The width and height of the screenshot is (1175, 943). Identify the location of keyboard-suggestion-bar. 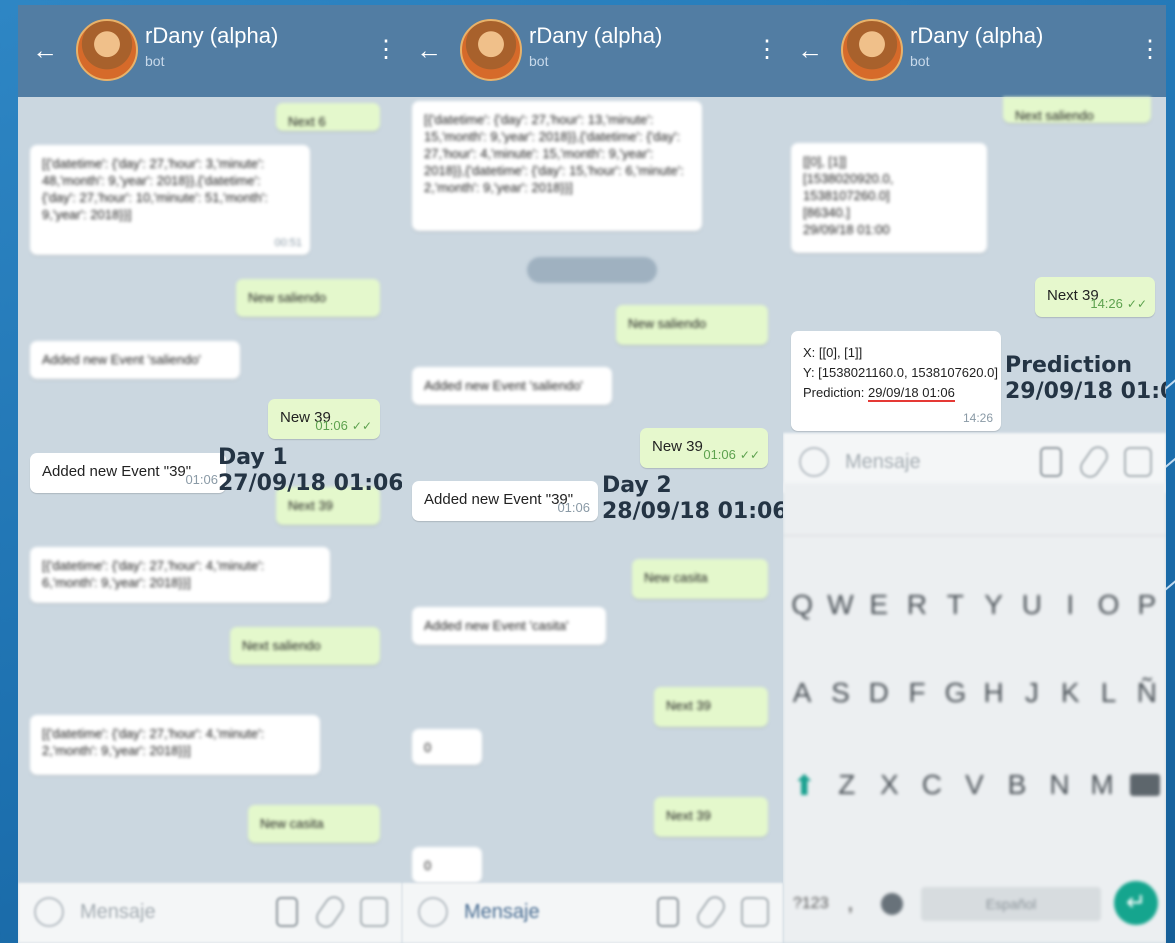
(974, 509).